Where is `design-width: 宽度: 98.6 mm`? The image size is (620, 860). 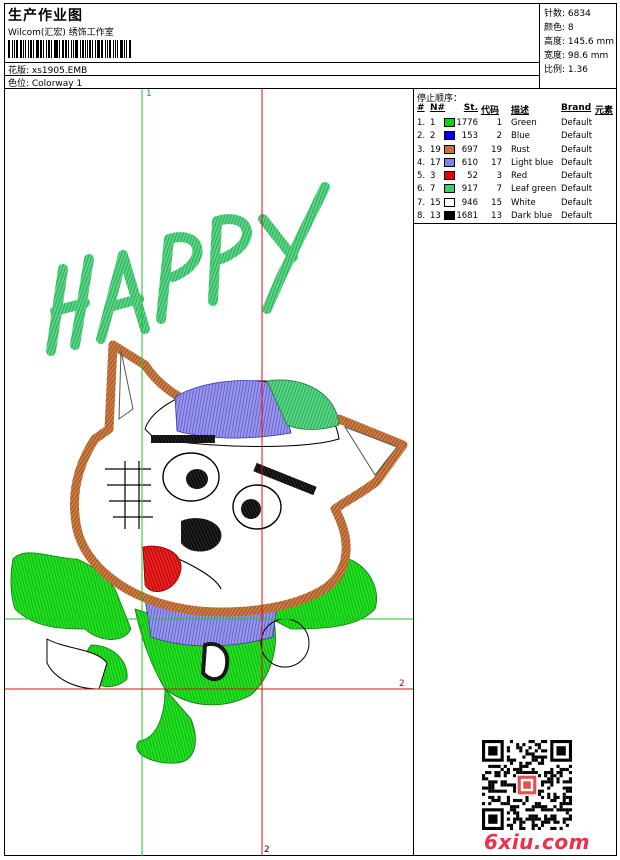
design-width: 宽度: 98.6 mm is located at coordinates (576, 56).